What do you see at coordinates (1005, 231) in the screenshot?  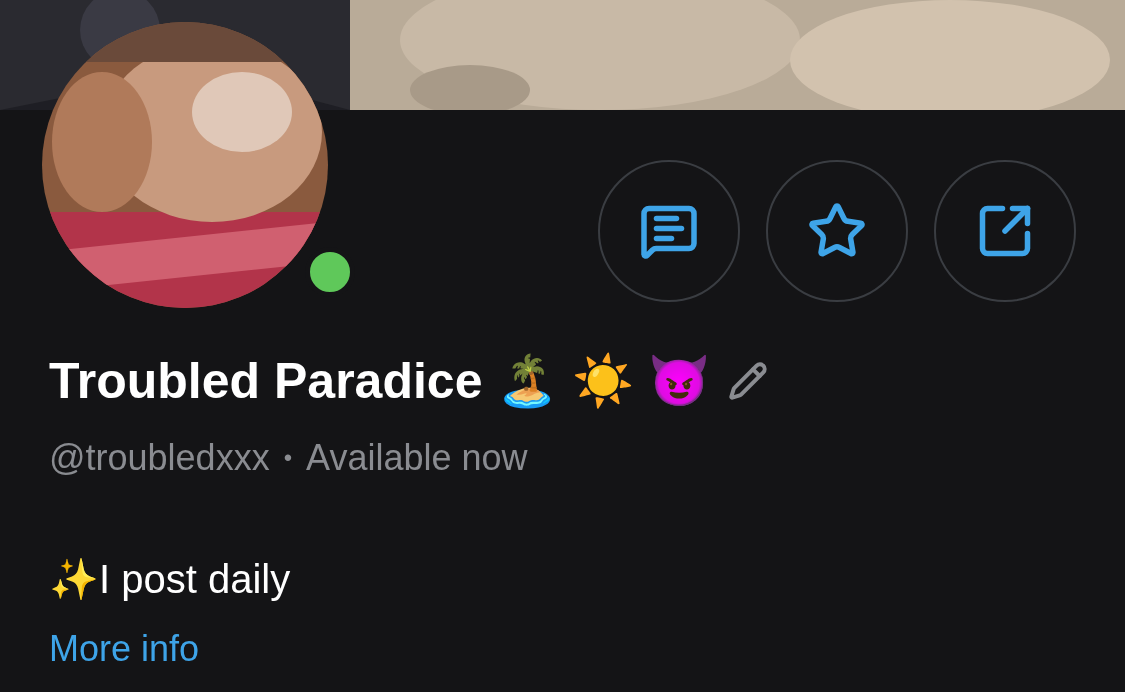 I see `share-button` at bounding box center [1005, 231].